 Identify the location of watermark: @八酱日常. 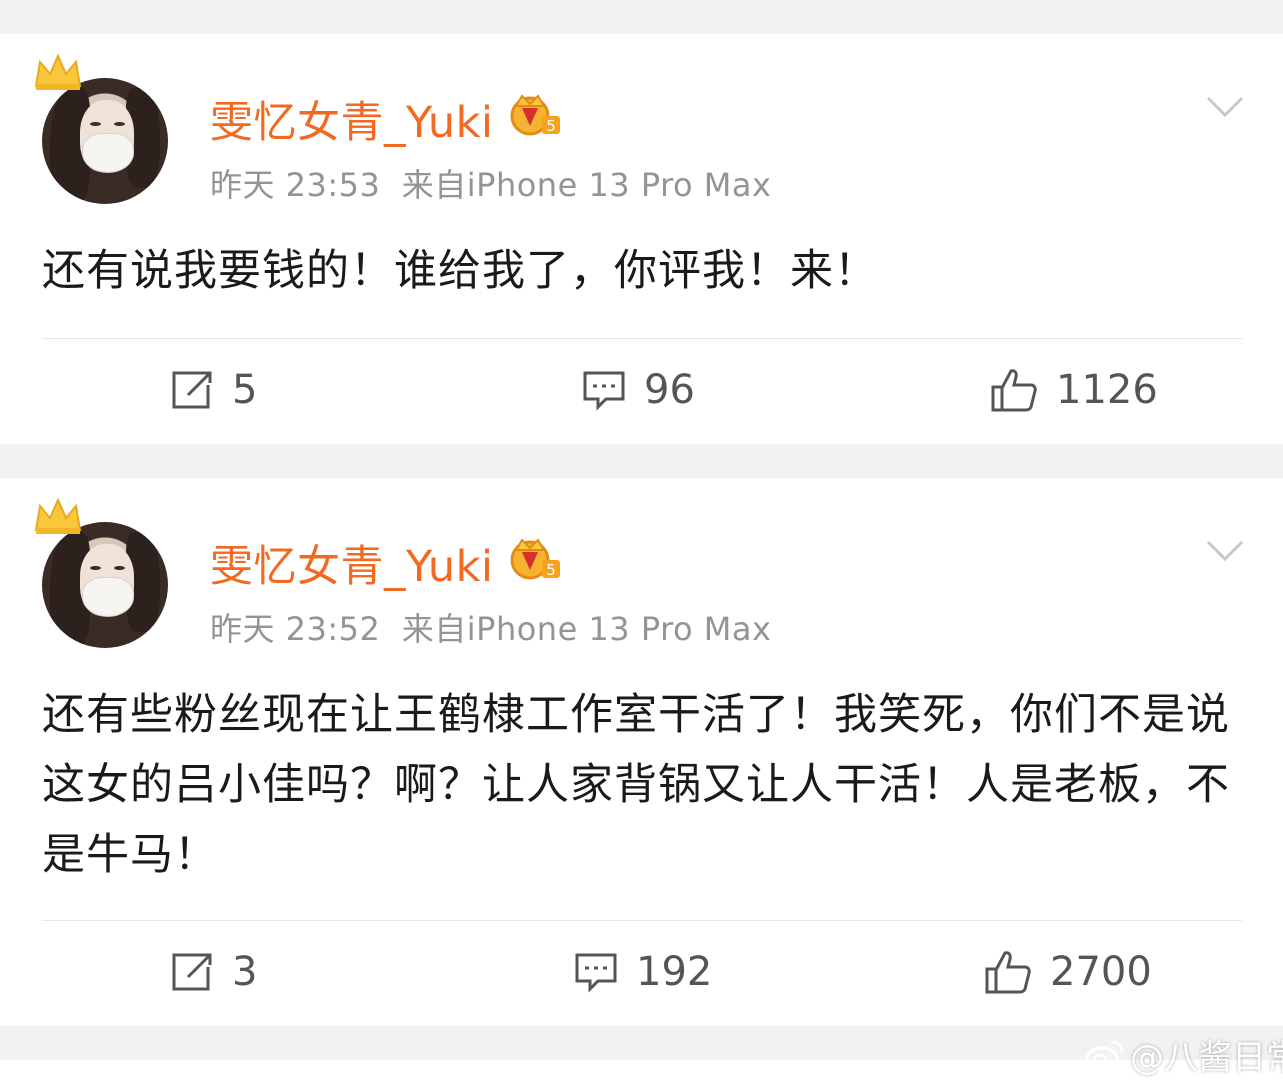
(1183, 1054).